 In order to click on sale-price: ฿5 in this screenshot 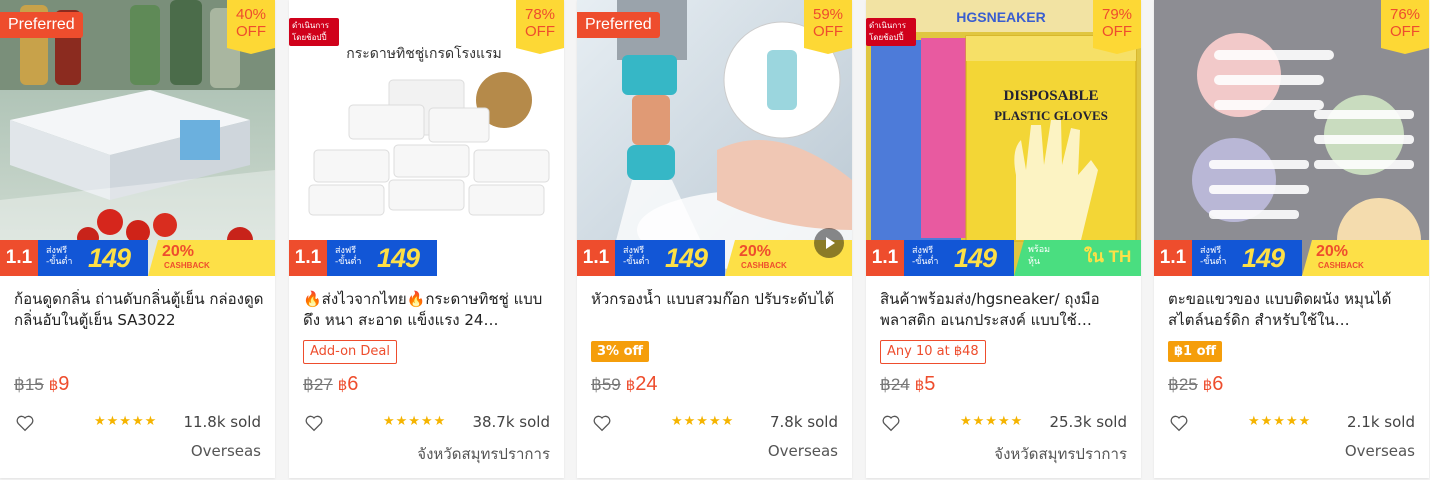, I will do `click(925, 384)`.